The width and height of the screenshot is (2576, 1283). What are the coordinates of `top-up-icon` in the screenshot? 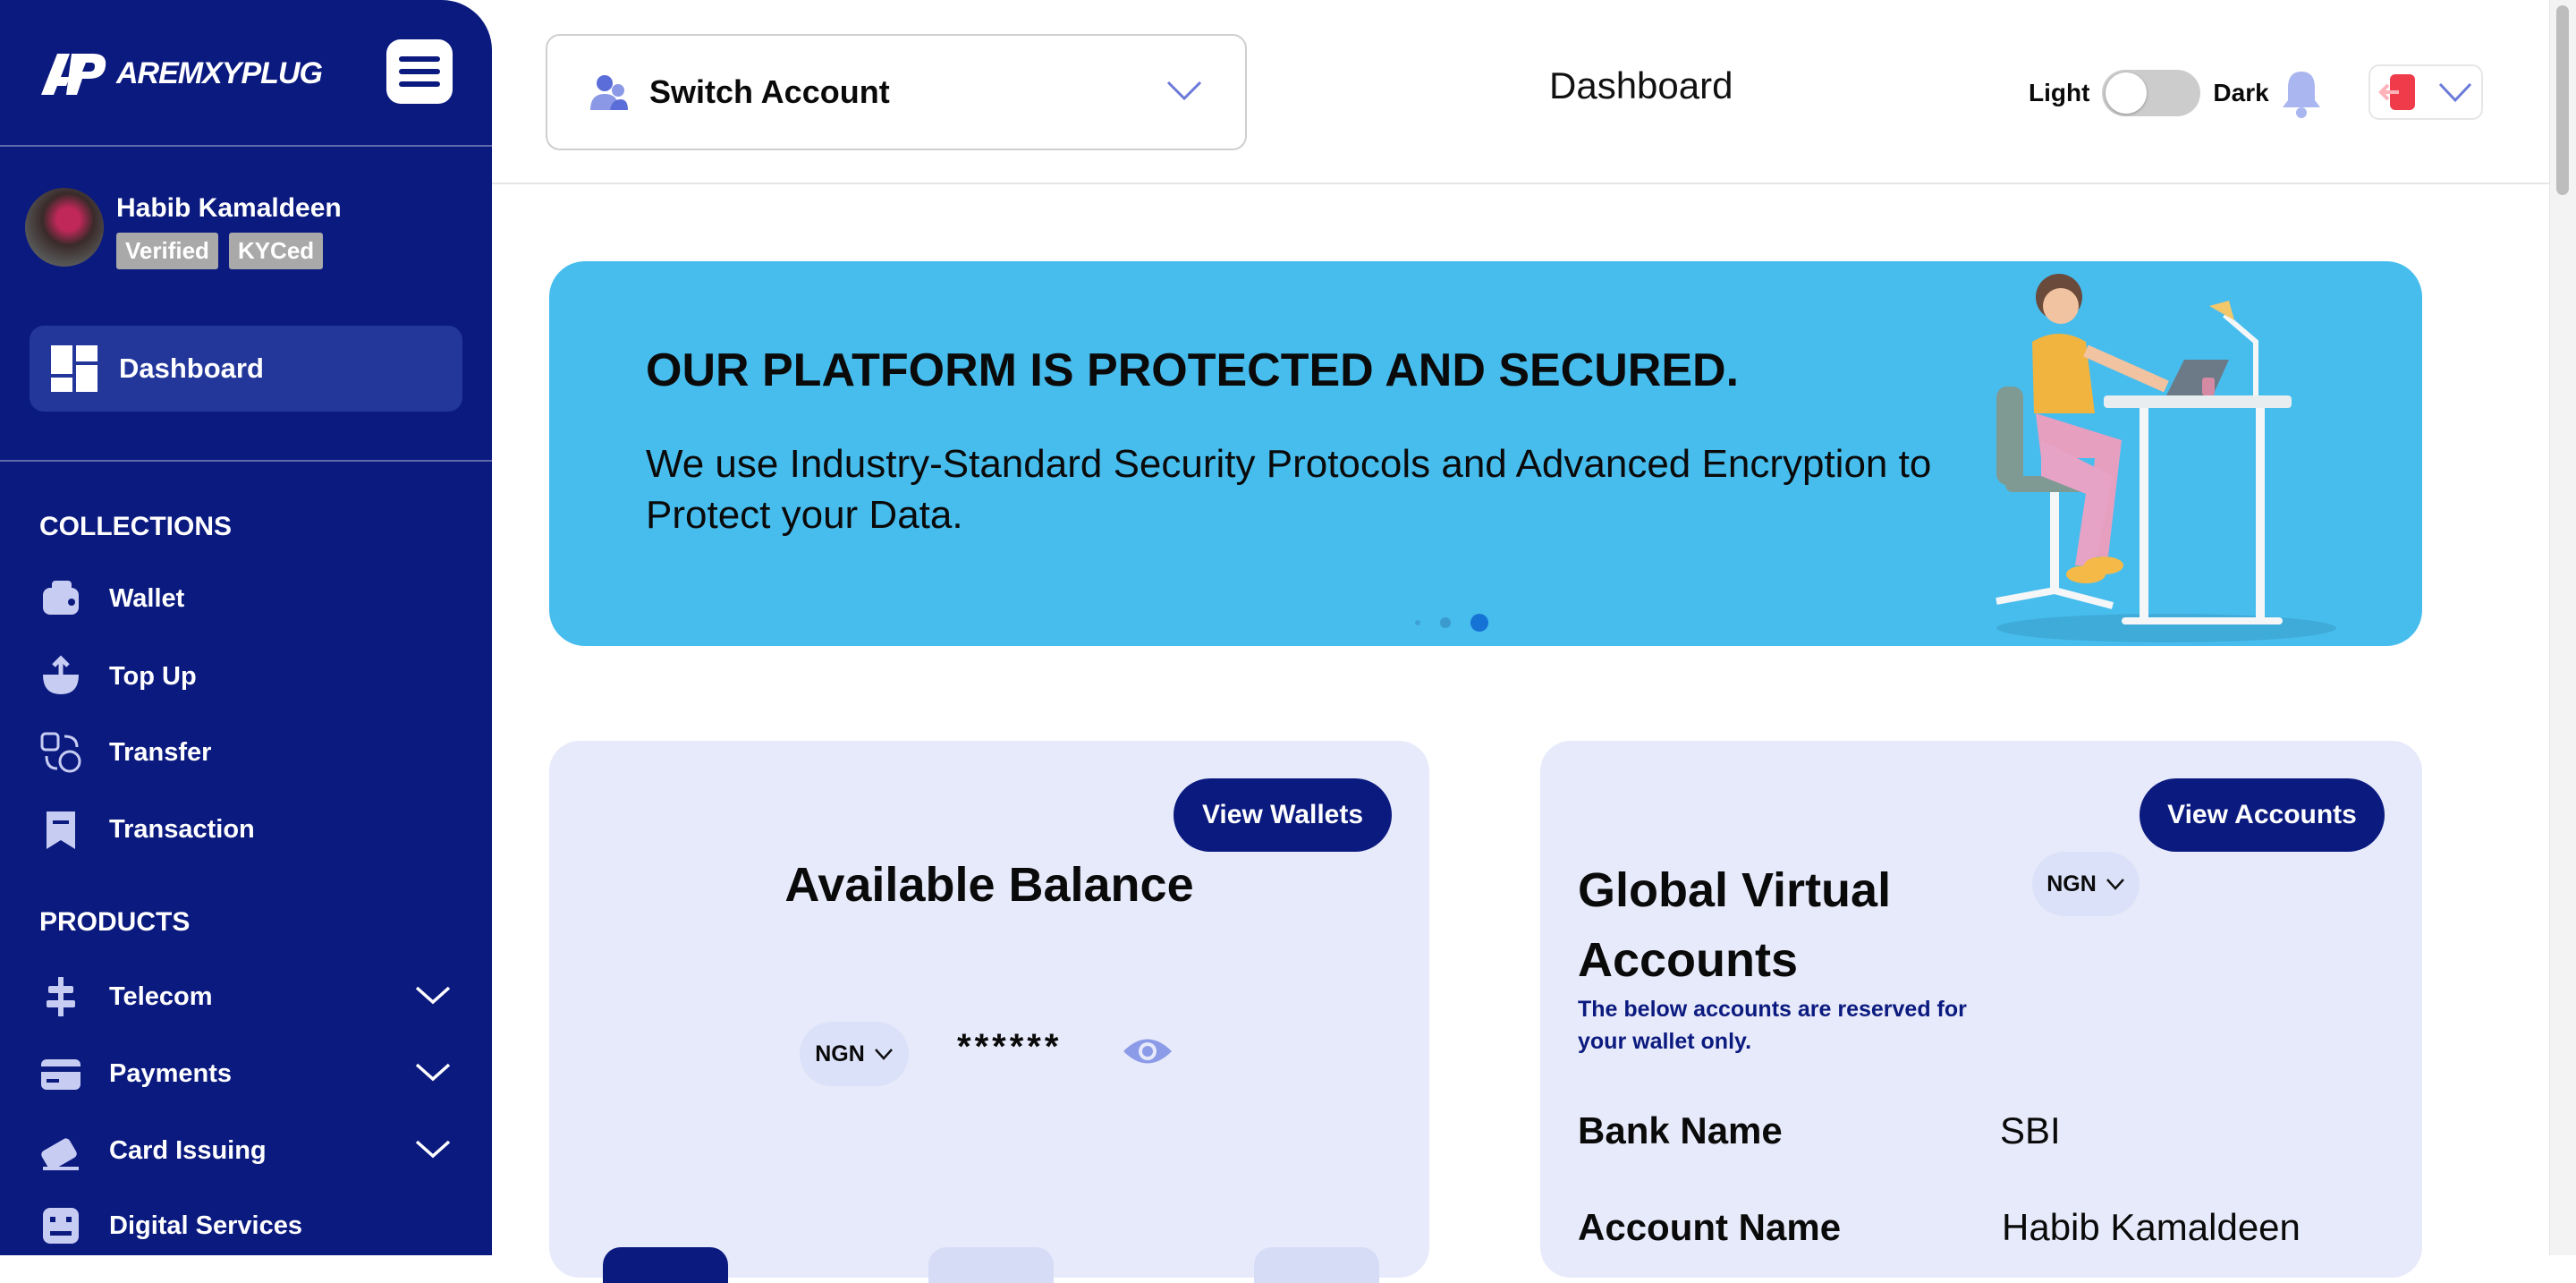 It's located at (61, 674).